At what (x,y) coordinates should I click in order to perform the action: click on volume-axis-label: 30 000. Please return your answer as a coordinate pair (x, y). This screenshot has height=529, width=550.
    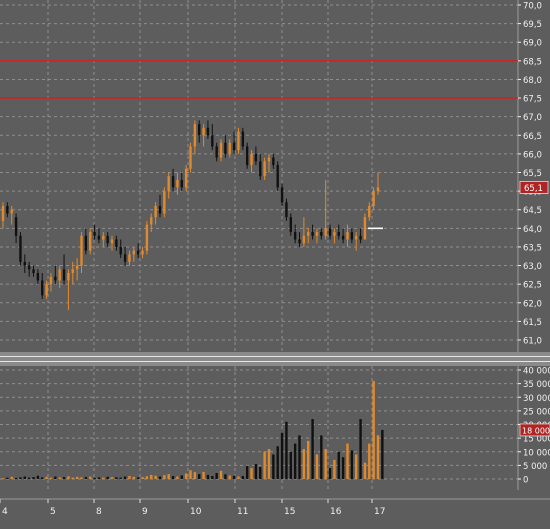
    Looking at the image, I should click on (536, 399).